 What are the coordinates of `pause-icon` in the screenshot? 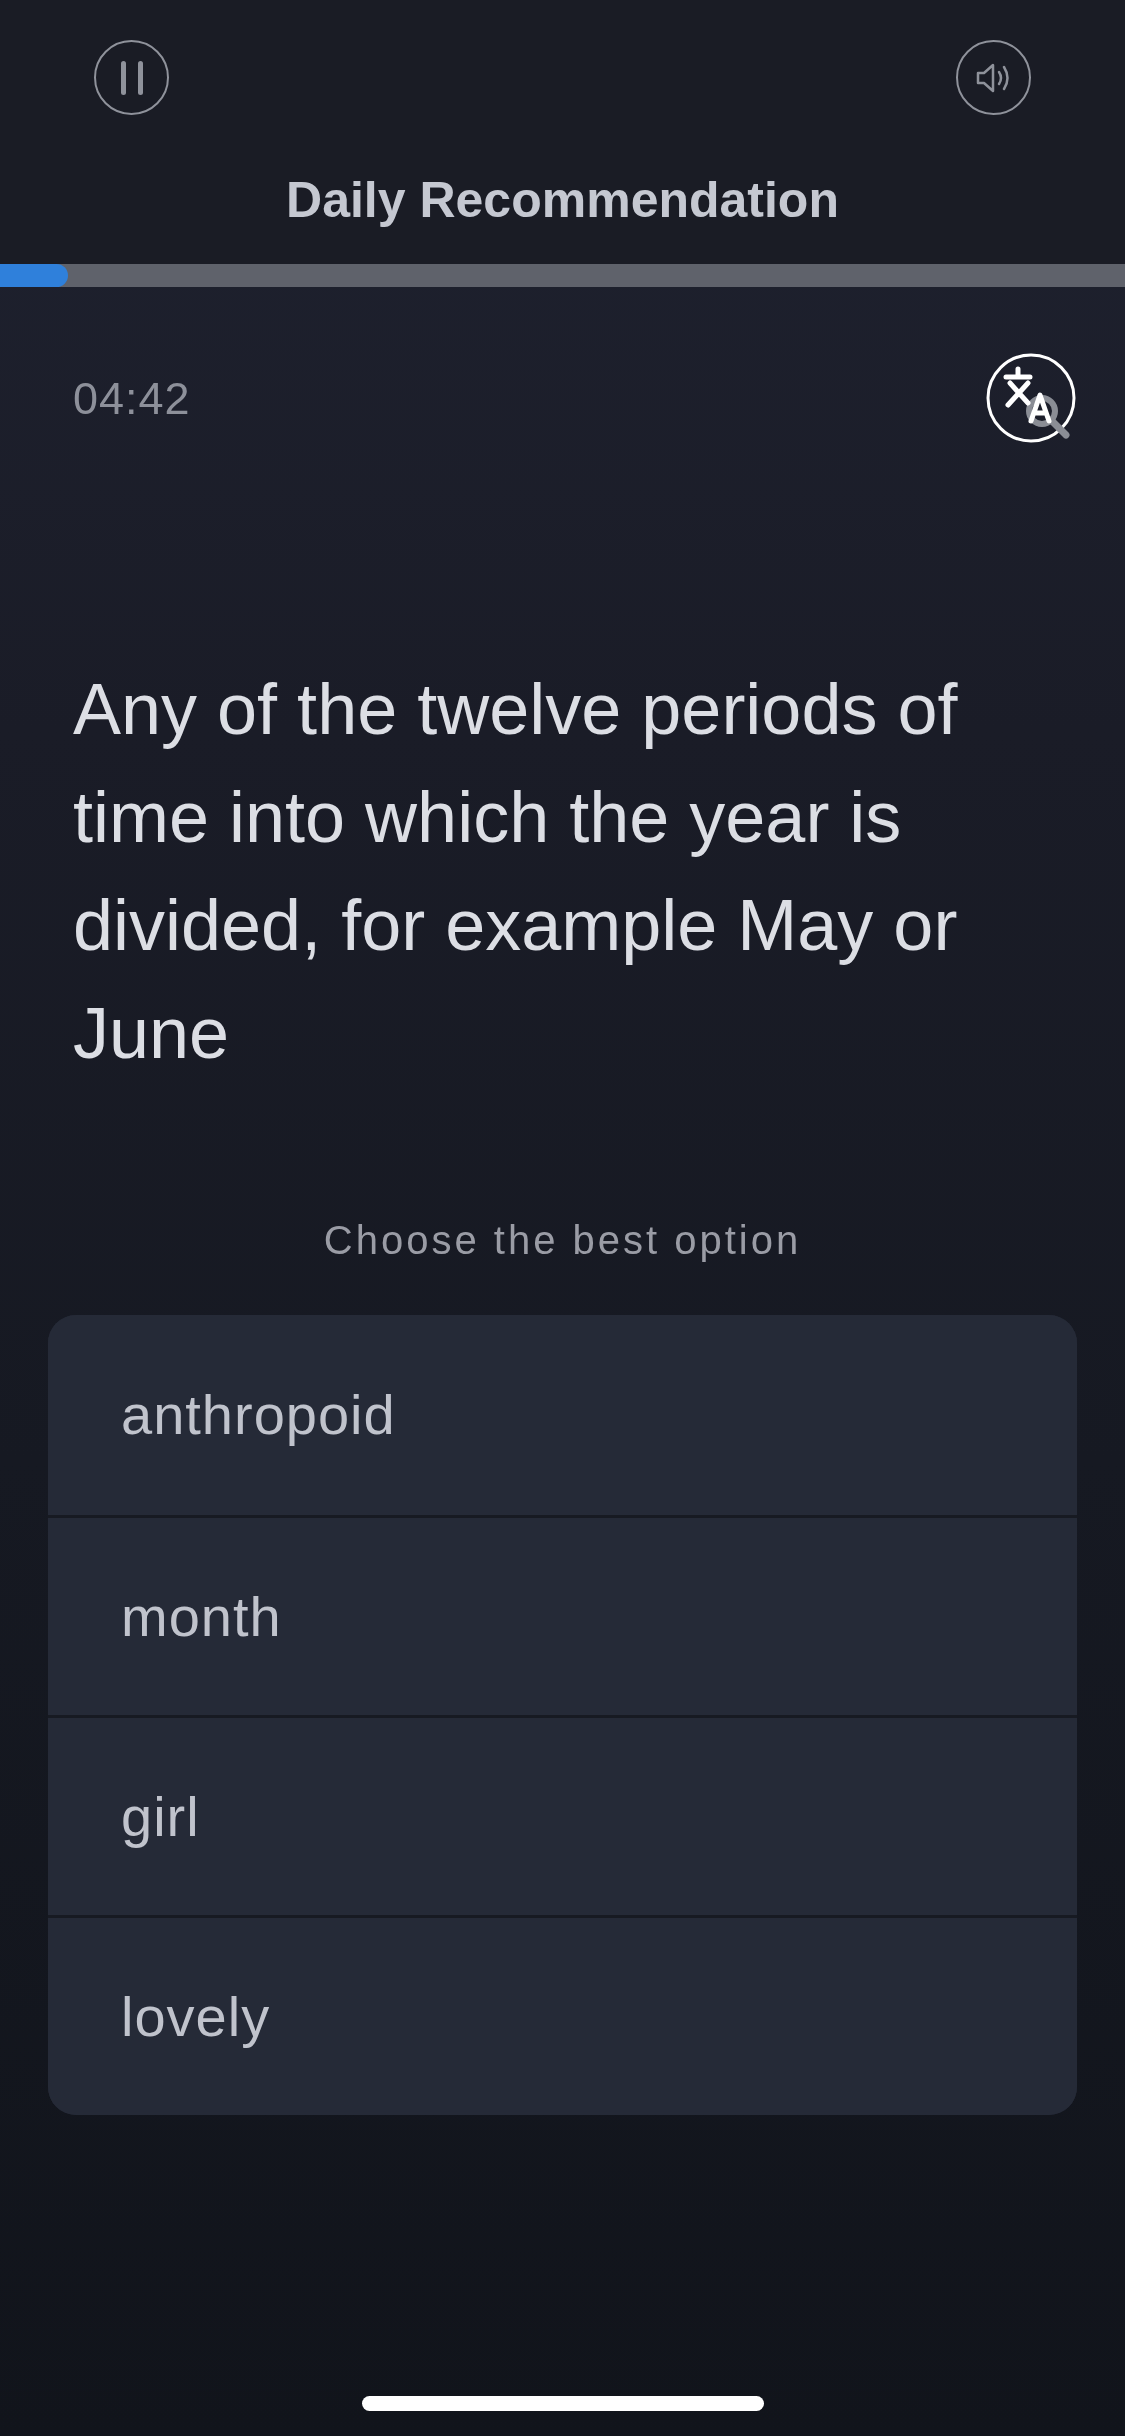 It's located at (131, 77).